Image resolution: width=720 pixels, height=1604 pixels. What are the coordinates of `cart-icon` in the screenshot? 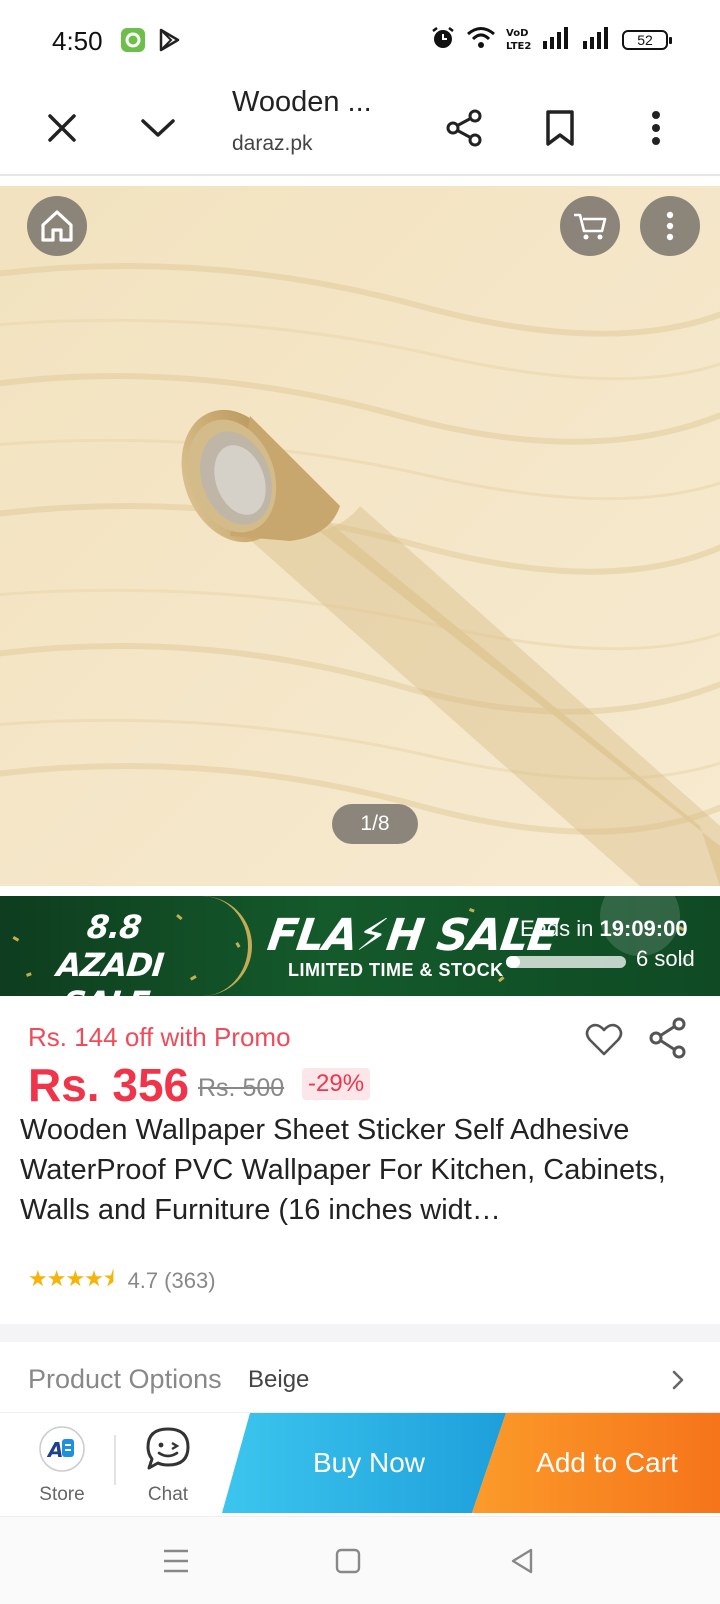 It's located at (590, 226).